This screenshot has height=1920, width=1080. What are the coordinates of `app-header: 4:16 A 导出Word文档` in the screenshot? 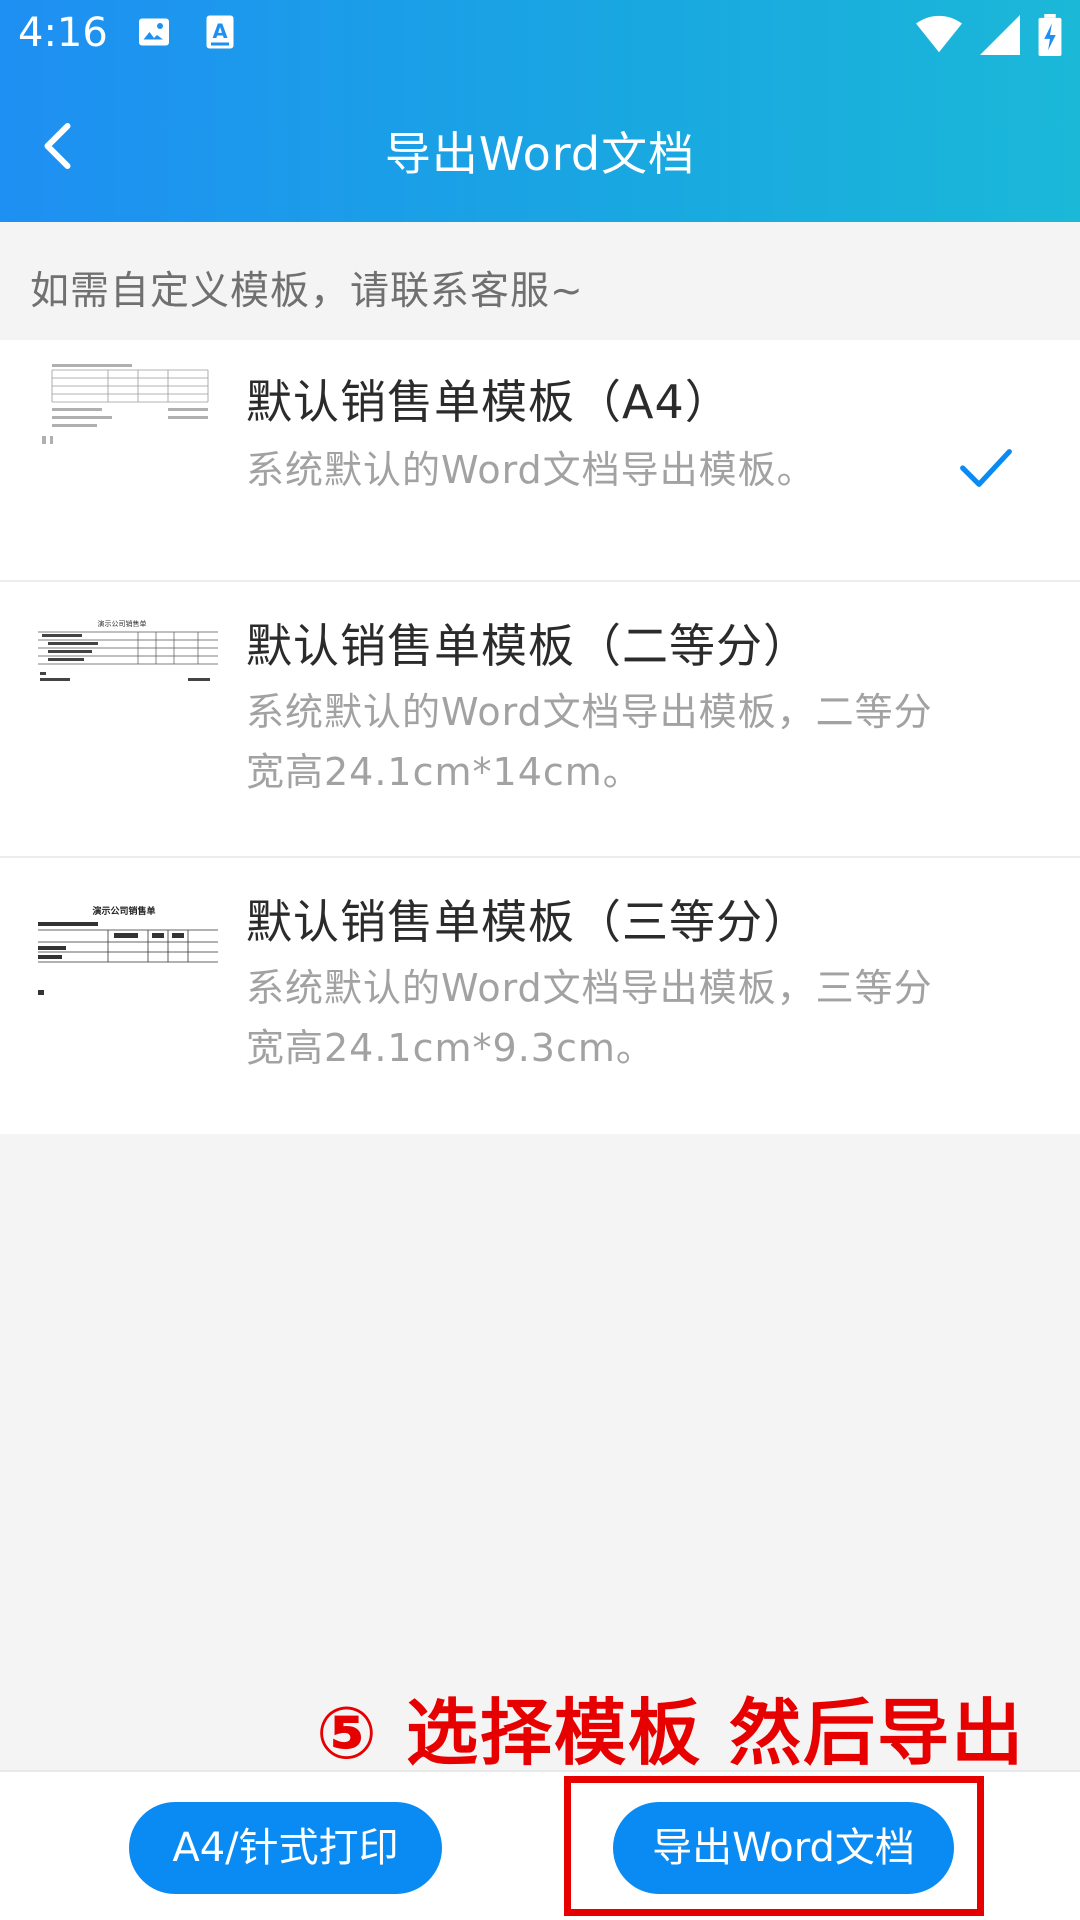 It's located at (540, 111).